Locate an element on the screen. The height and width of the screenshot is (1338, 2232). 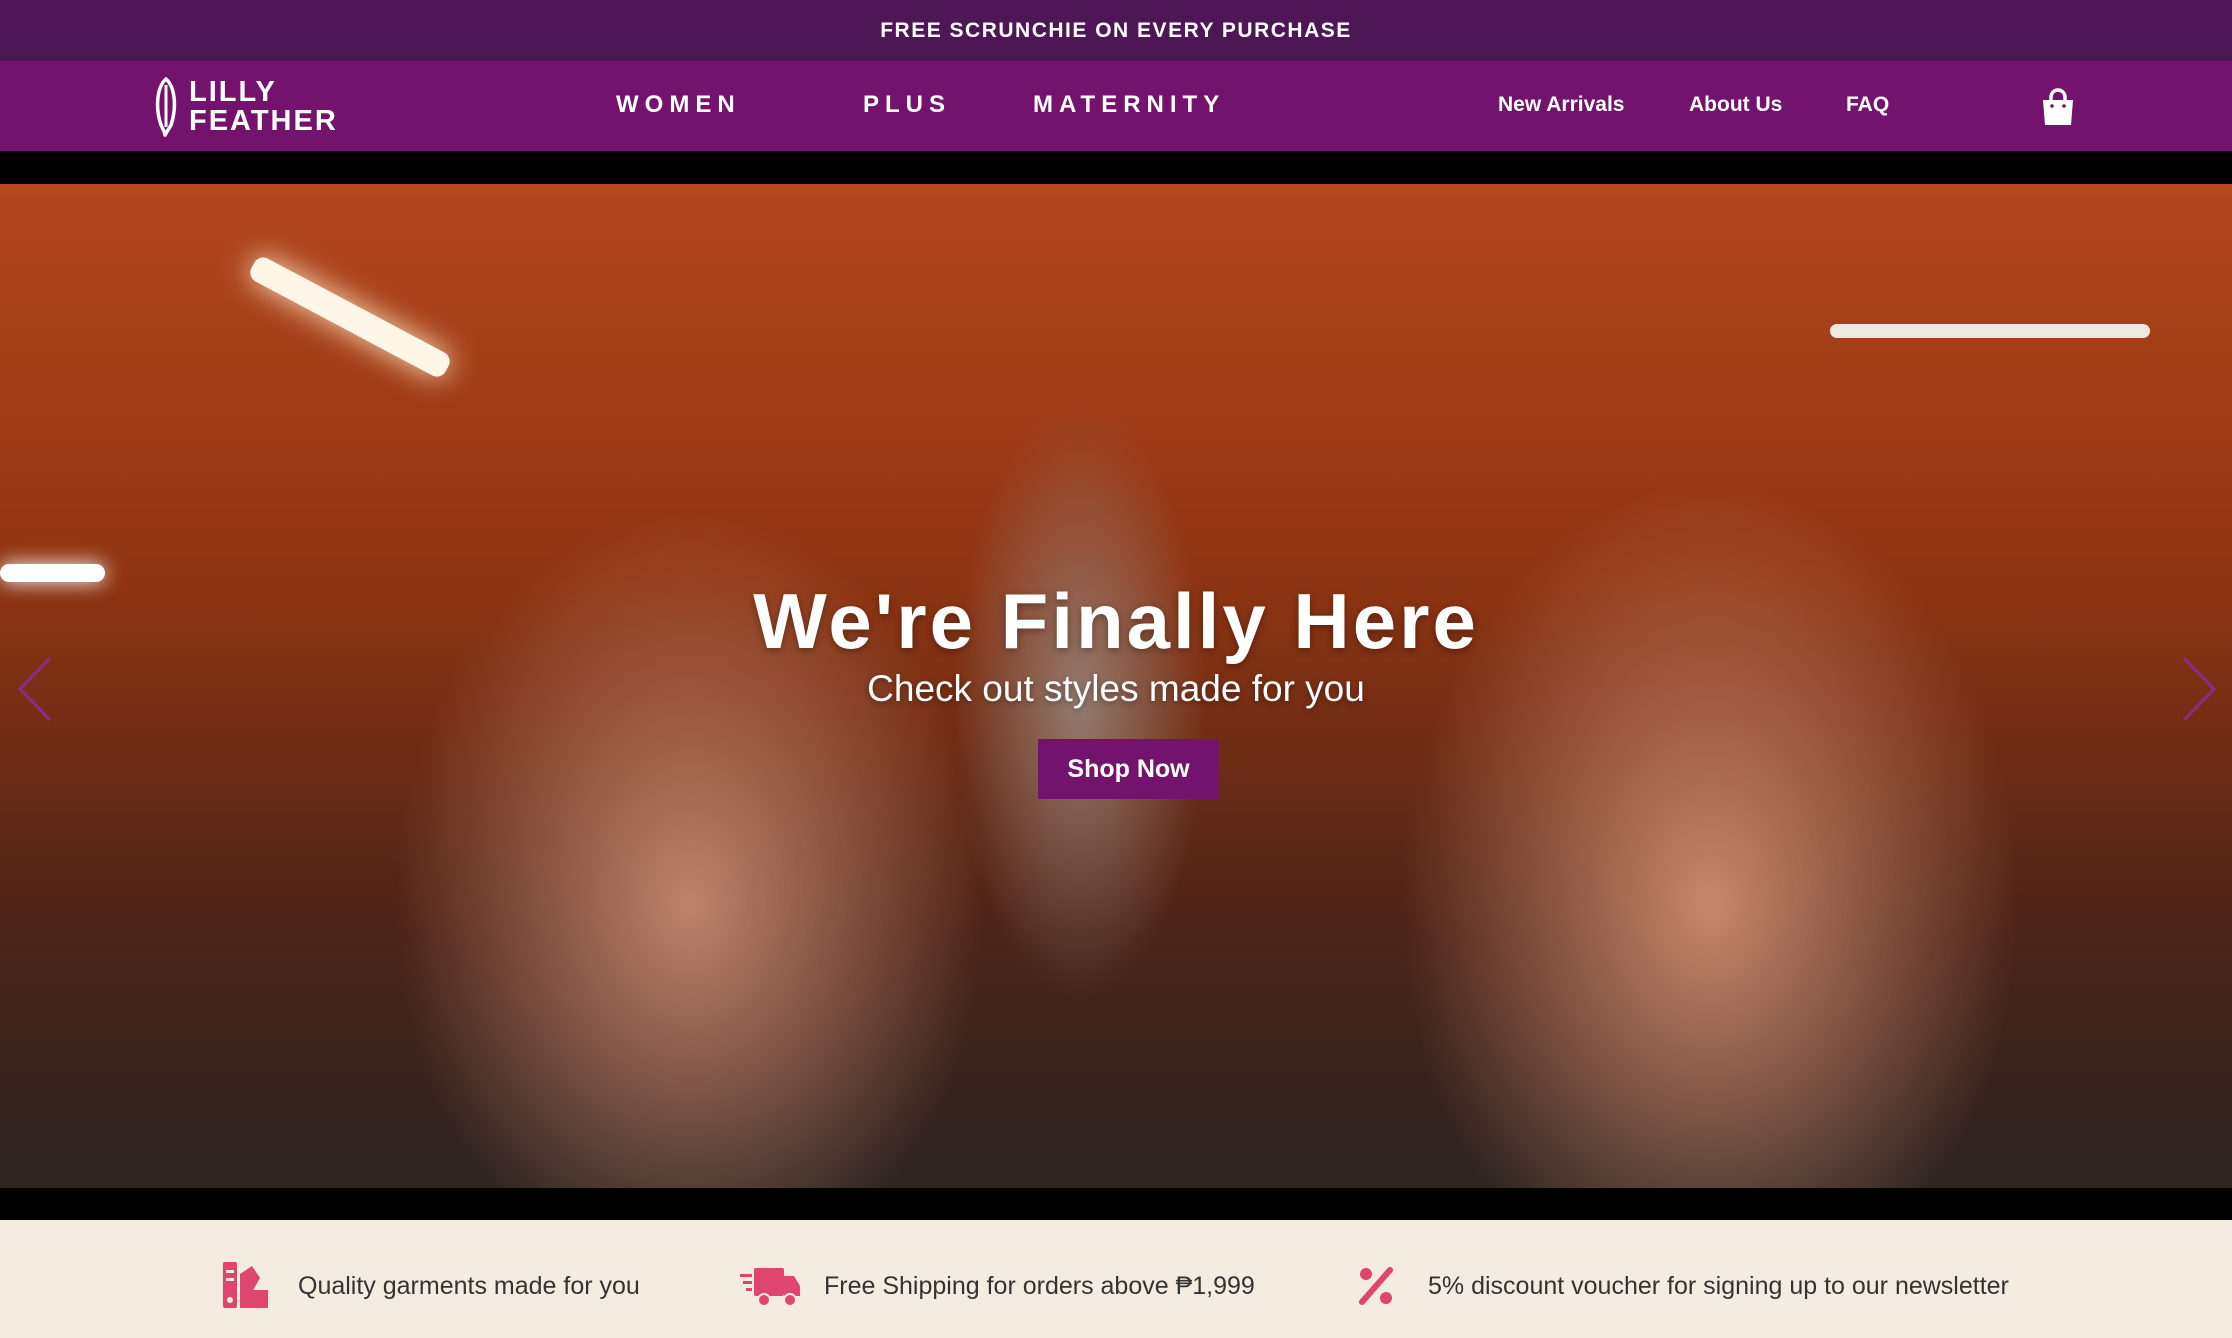
cart-button is located at coordinates (2058, 107).